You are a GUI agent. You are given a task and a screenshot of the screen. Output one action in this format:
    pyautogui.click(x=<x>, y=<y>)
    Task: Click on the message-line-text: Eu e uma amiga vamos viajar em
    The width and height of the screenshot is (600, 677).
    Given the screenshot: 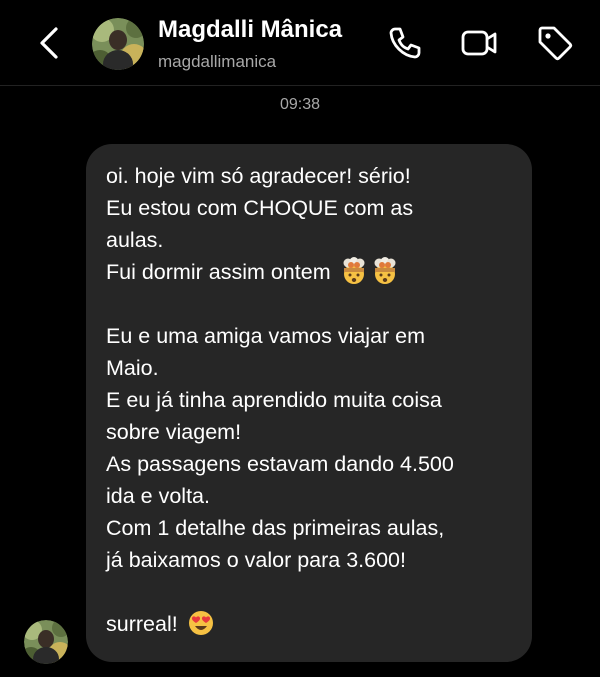 What is the action you would take?
    pyautogui.click(x=266, y=336)
    